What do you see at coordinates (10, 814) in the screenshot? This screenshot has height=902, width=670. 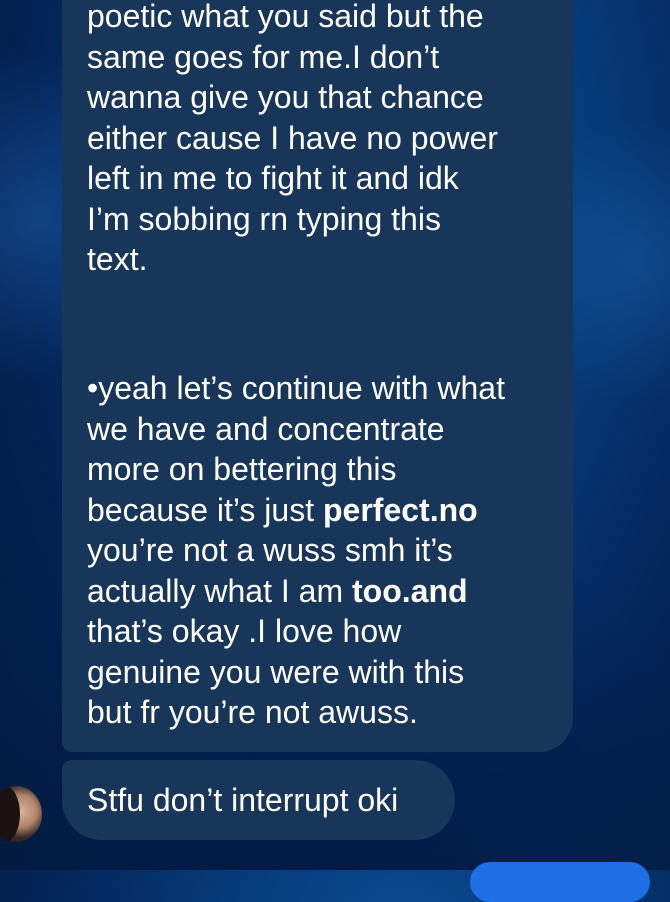 I see `avatar-hair` at bounding box center [10, 814].